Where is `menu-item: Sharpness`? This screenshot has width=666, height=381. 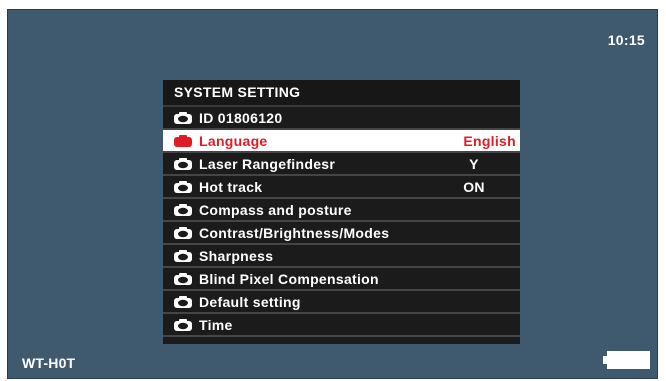
menu-item: Sharpness is located at coordinates (341, 256).